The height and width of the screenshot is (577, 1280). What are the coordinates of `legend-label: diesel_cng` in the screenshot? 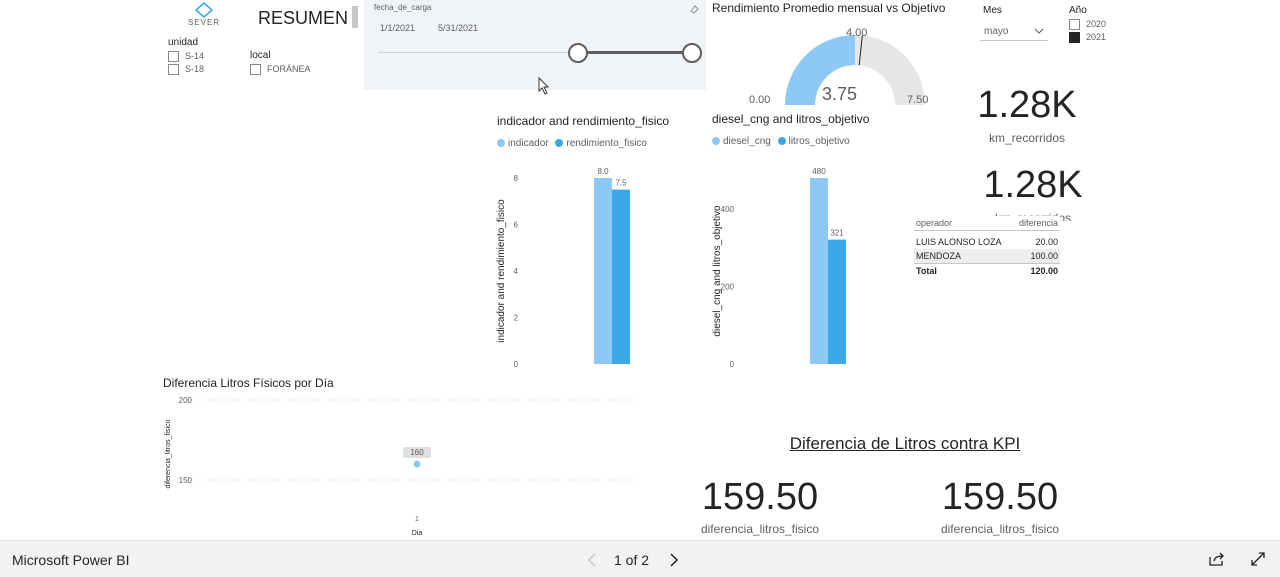 It's located at (747, 141).